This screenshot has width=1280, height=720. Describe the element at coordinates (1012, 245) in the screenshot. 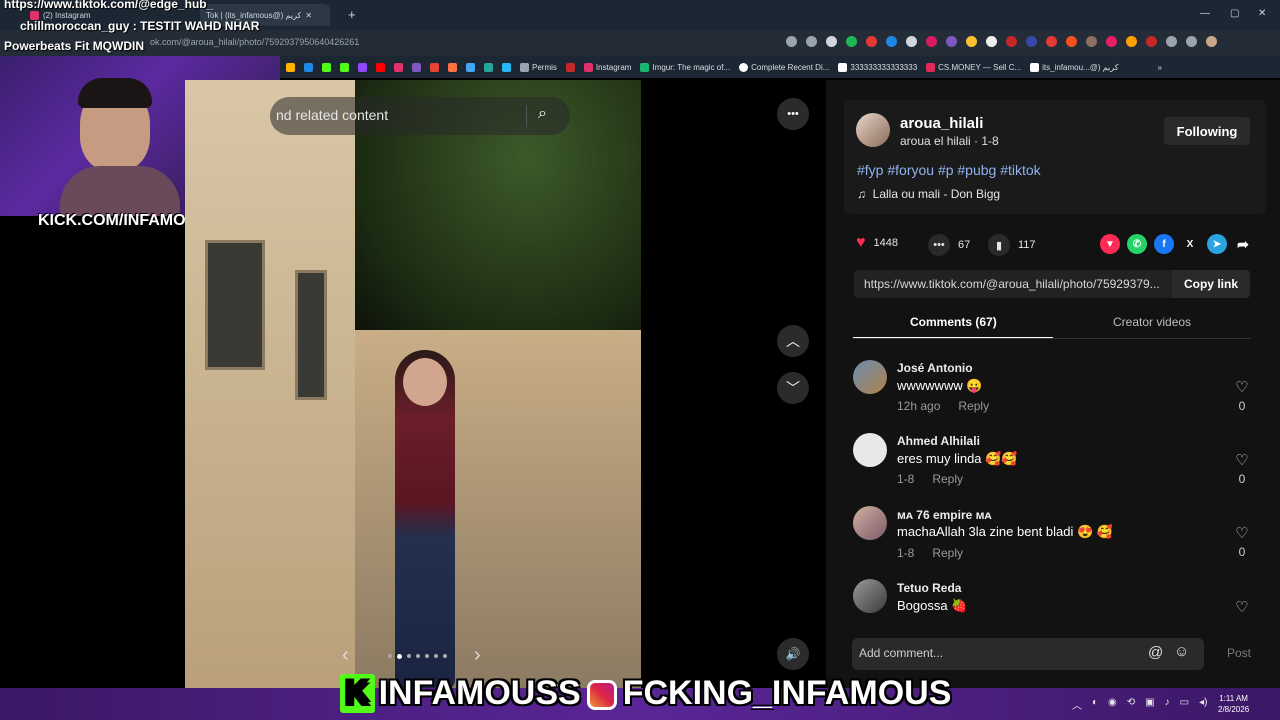

I see `save-stat: ▮ 117` at that location.